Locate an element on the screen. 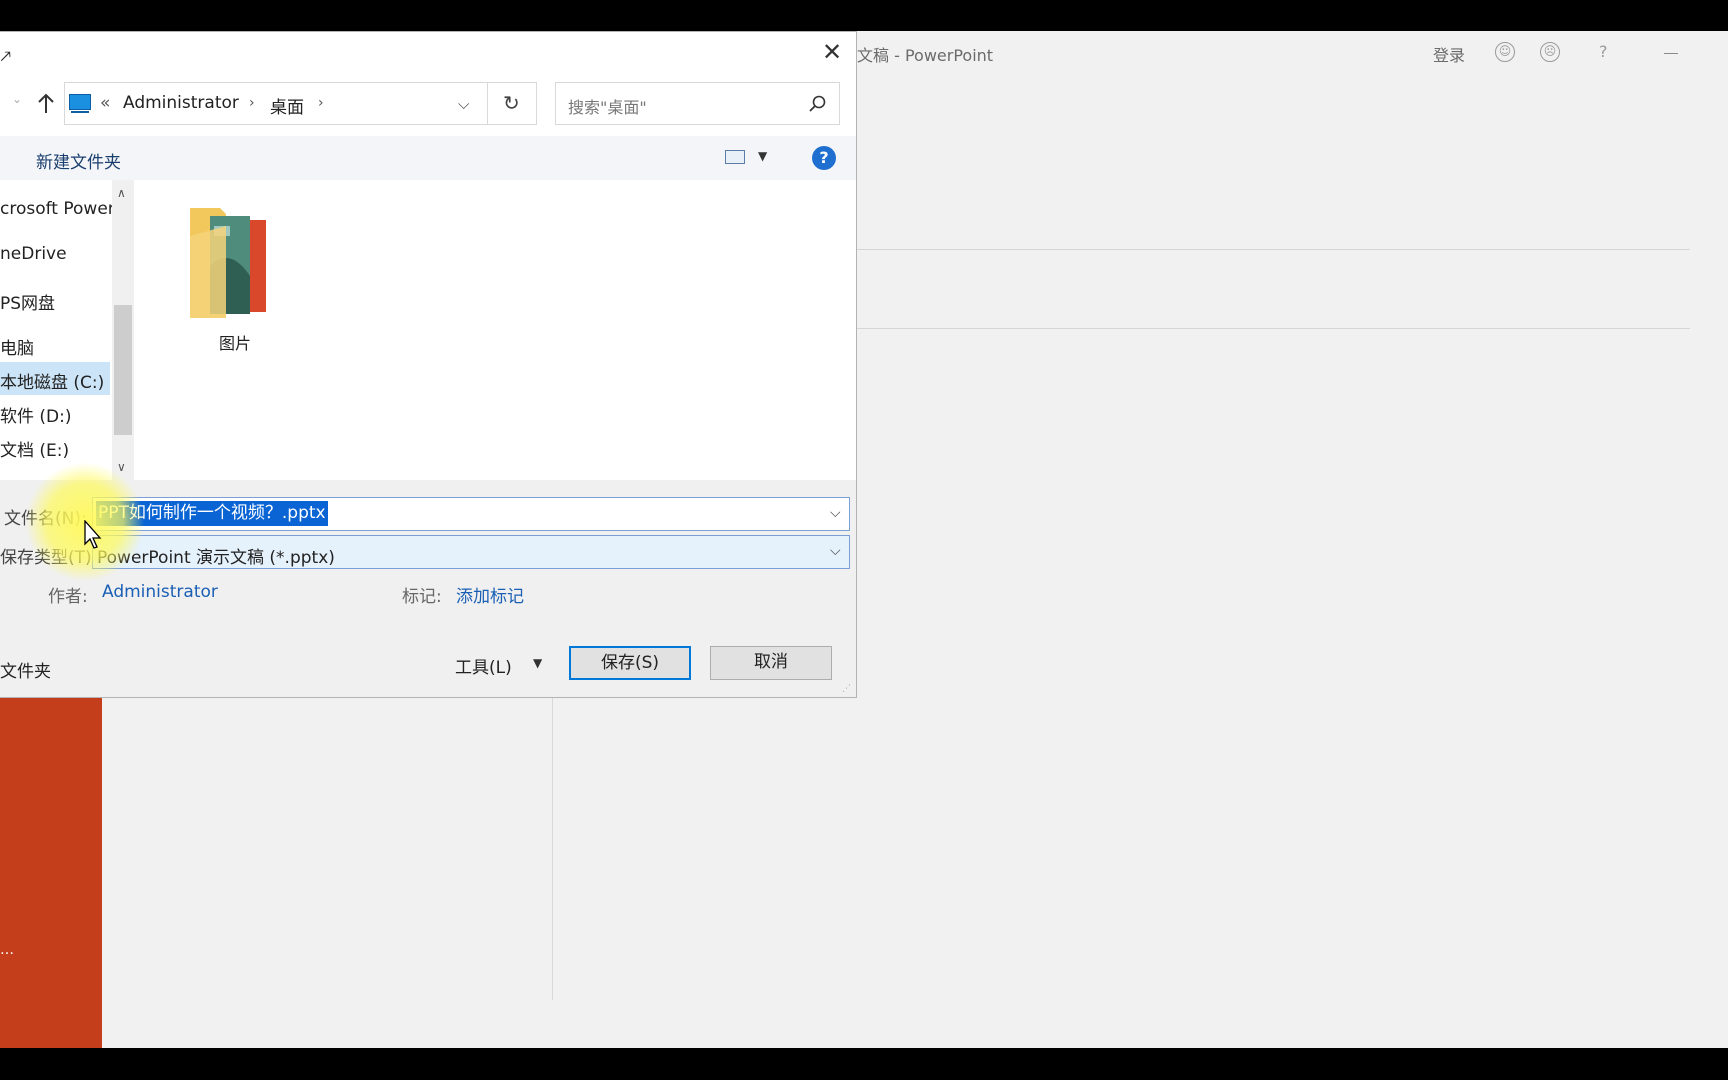 This screenshot has width=1728, height=1080. author-label: 作者: is located at coordinates (68, 597).